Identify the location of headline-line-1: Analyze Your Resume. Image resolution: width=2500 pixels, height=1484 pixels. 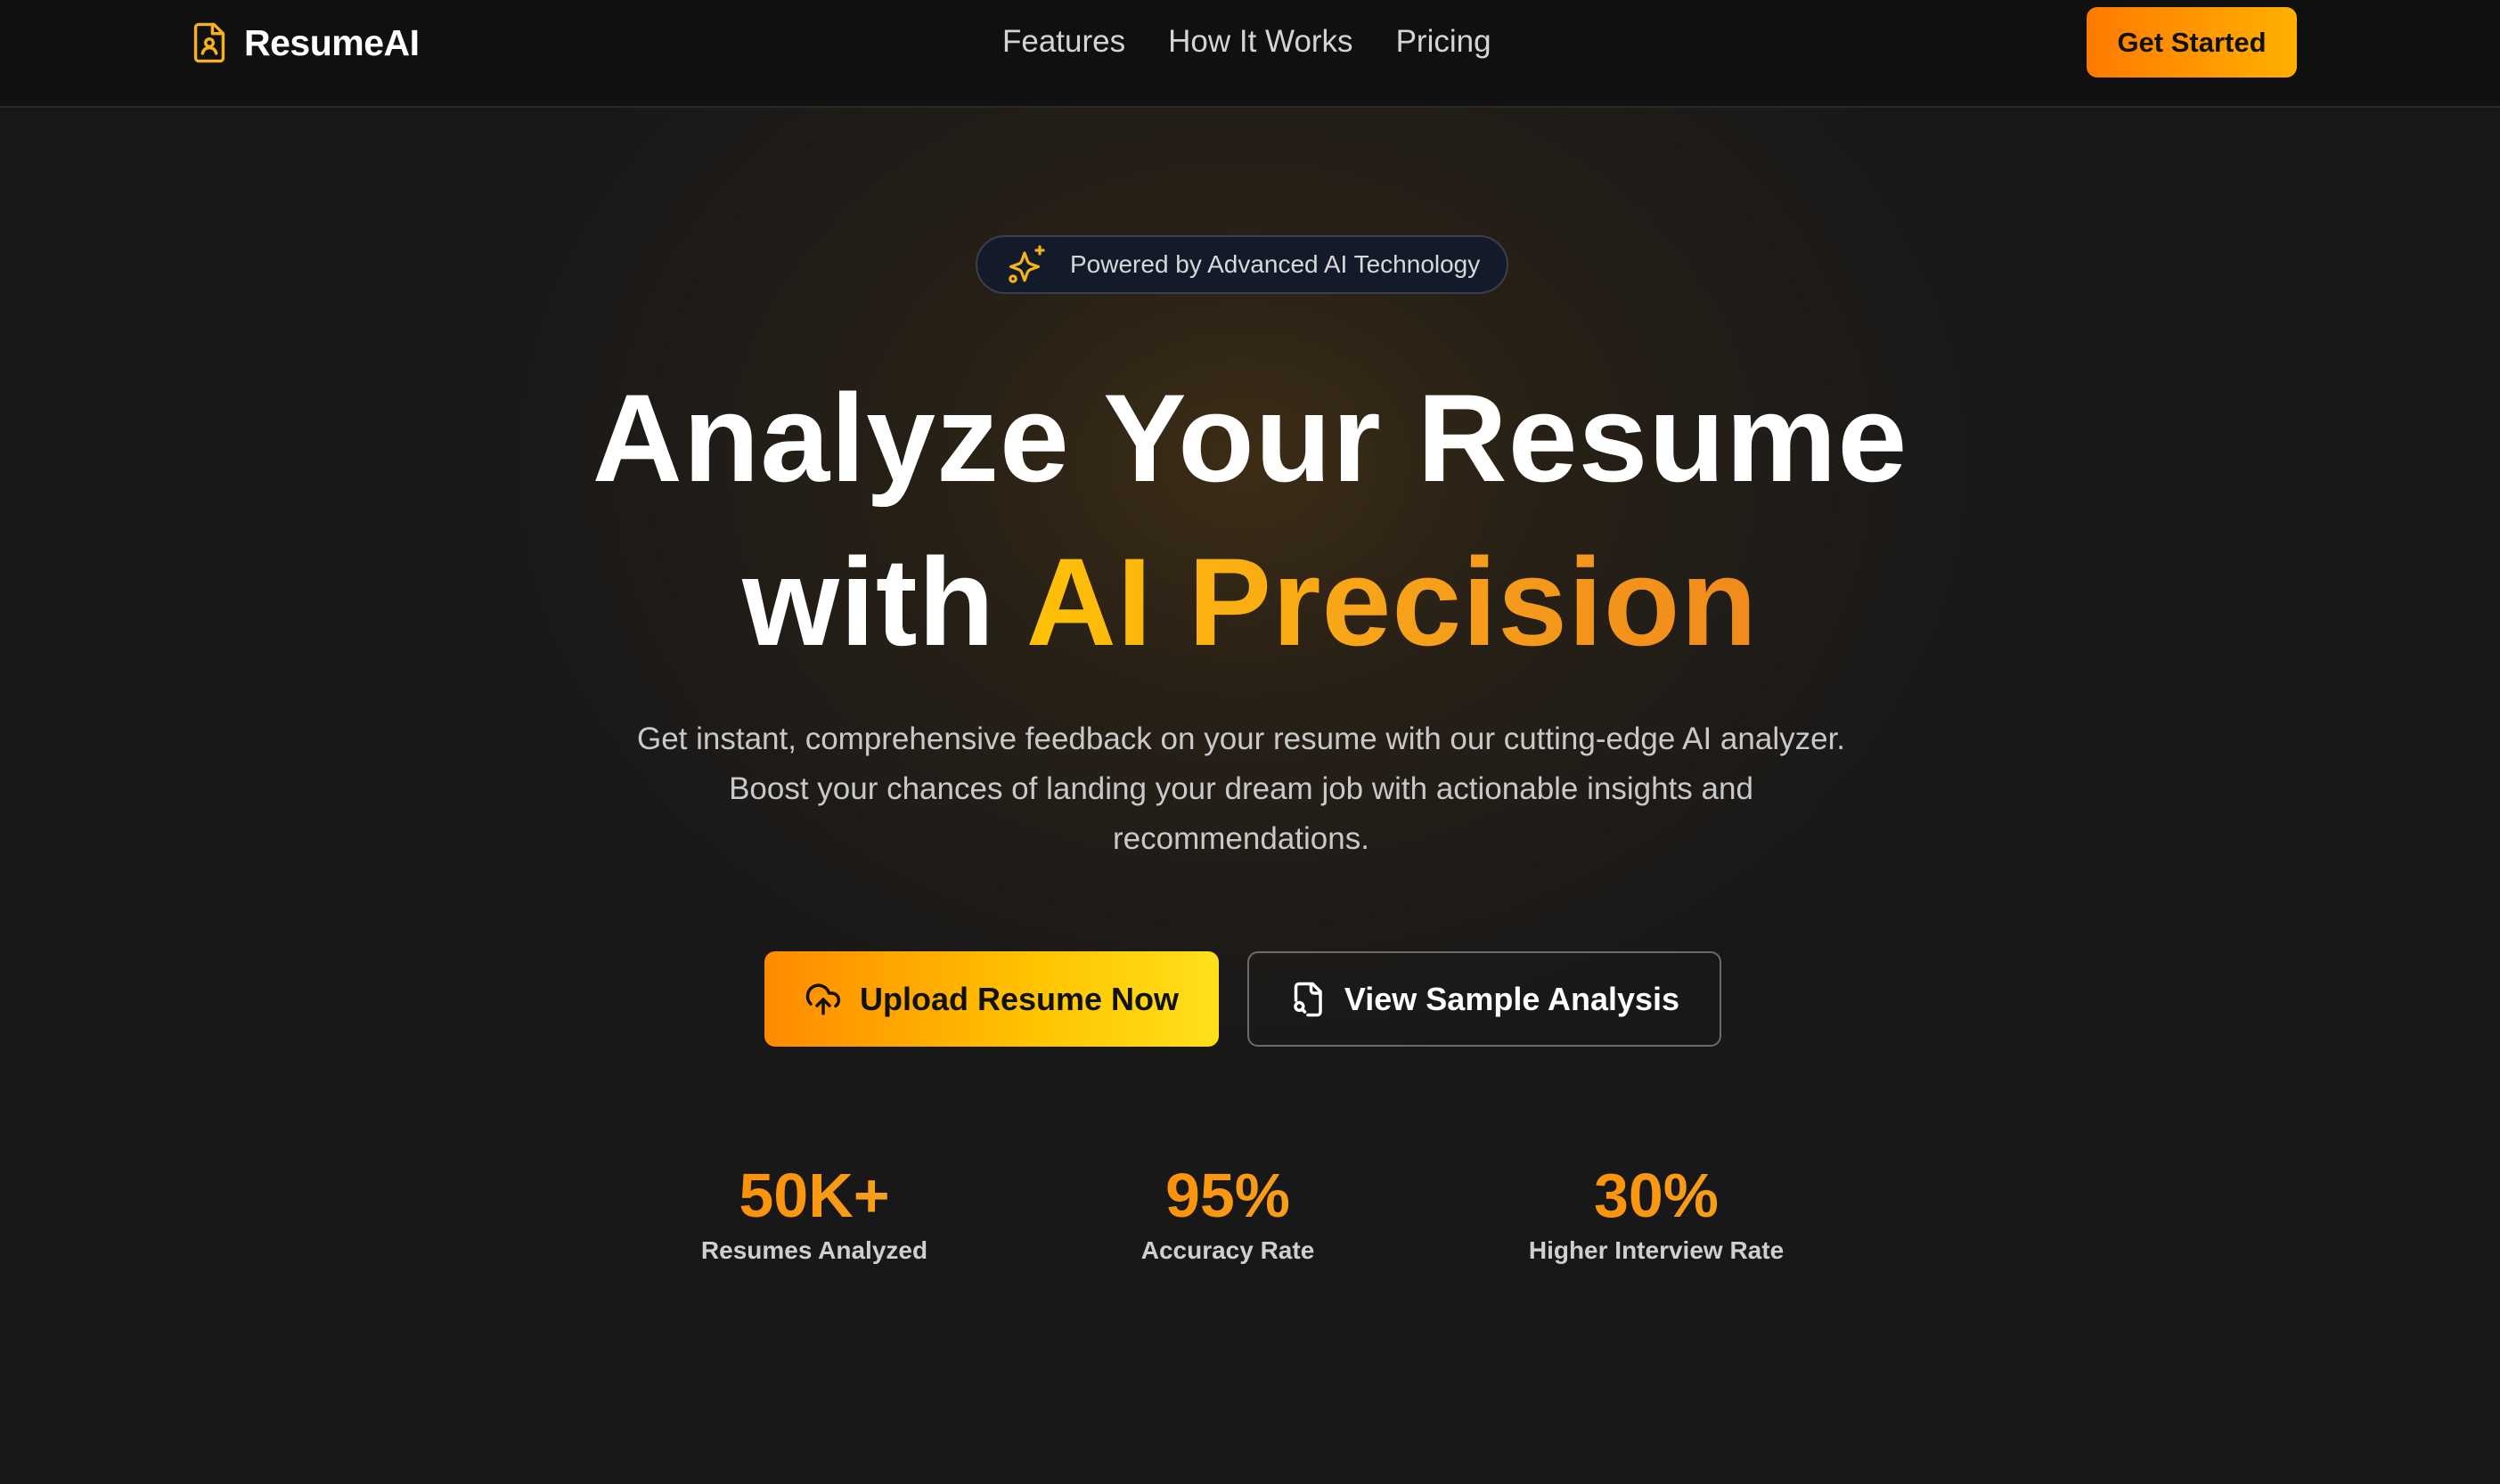
(1250, 438).